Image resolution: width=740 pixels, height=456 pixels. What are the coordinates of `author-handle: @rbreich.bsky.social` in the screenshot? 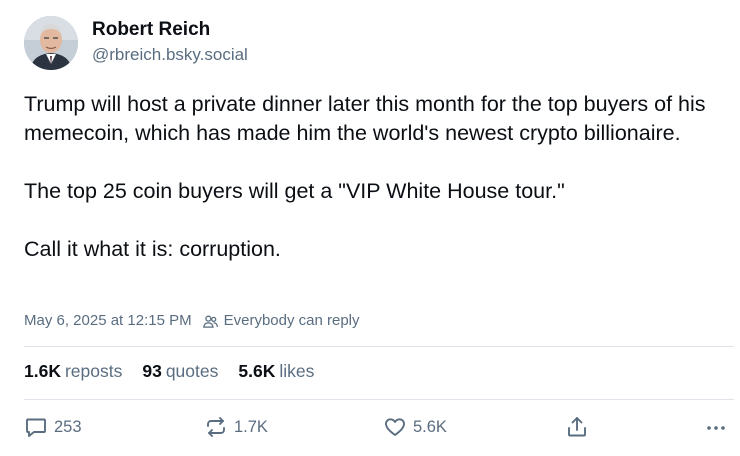 It's located at (170, 55).